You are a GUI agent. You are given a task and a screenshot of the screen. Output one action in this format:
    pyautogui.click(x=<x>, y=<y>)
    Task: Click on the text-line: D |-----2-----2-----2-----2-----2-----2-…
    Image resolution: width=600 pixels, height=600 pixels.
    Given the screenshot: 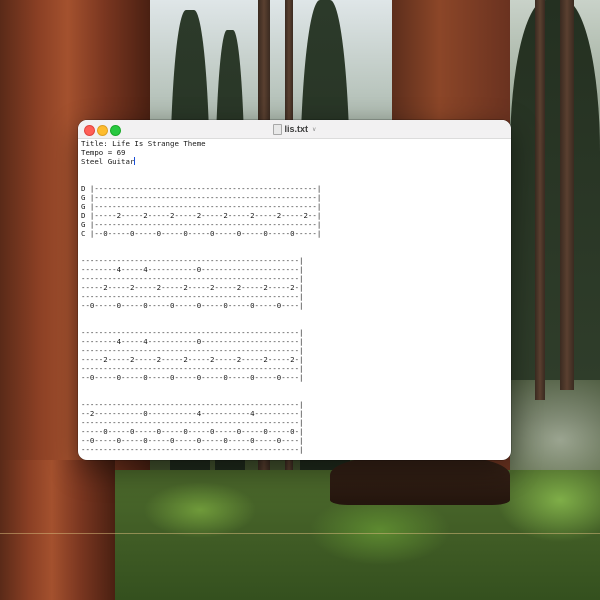 What is the action you would take?
    pyautogui.click(x=295, y=215)
    